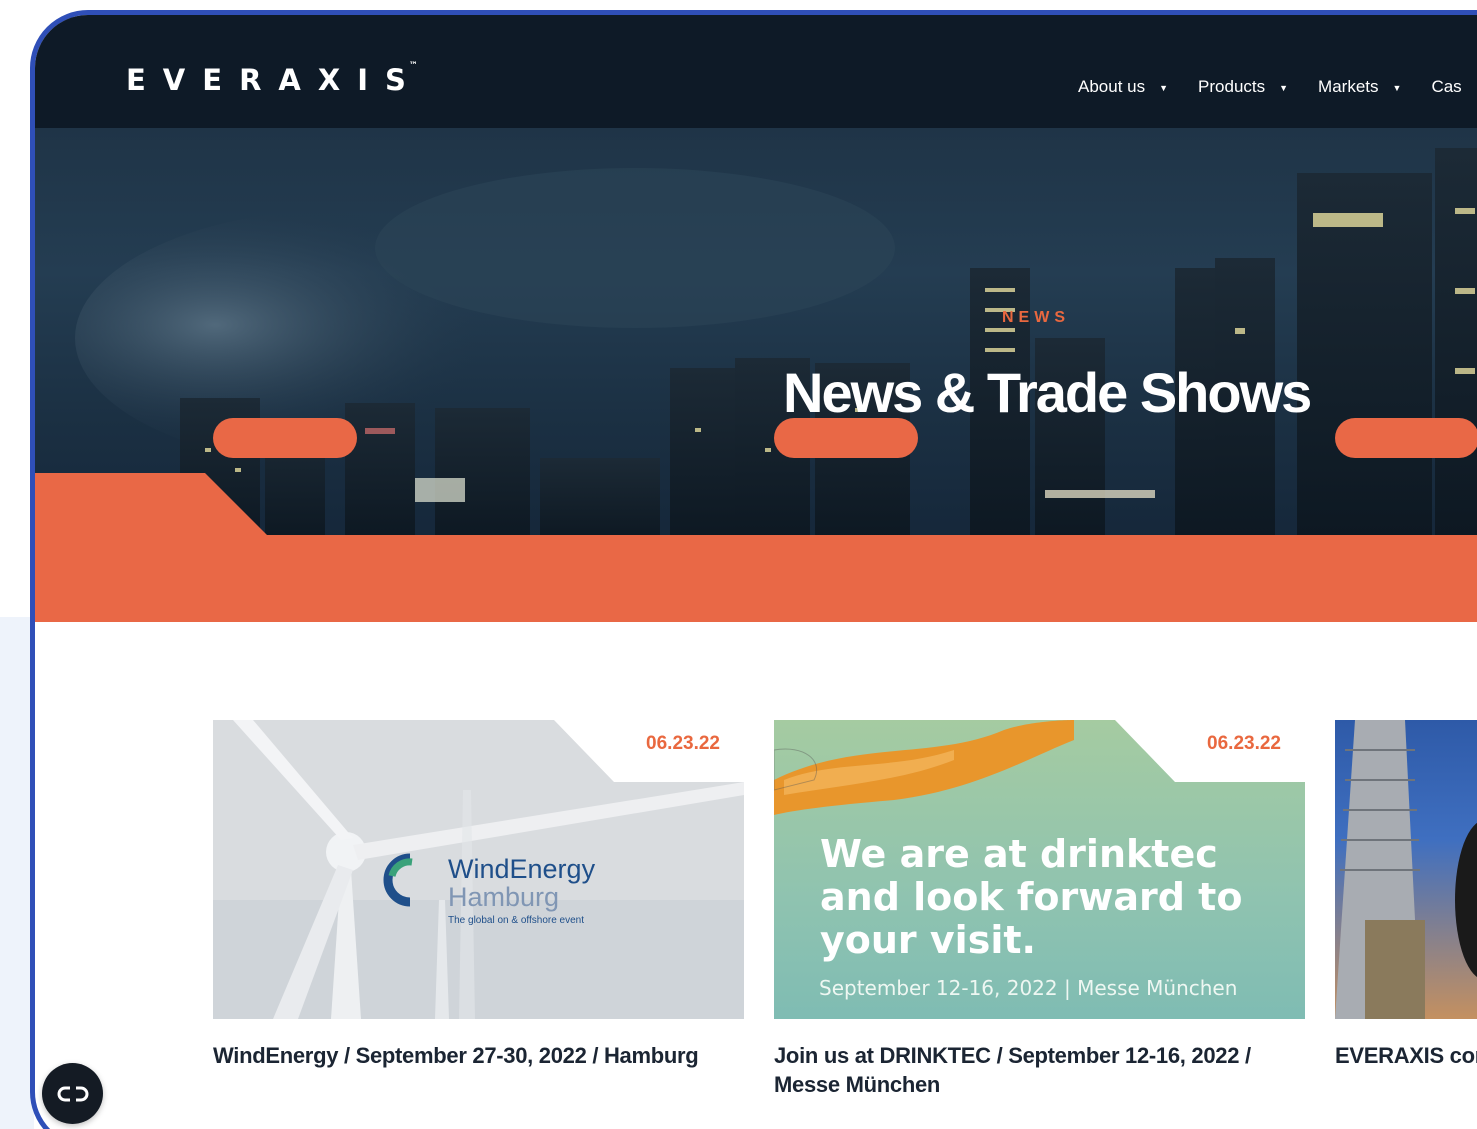 The image size is (1477, 1129). I want to click on card-image-everaxis, so click(1406, 869).